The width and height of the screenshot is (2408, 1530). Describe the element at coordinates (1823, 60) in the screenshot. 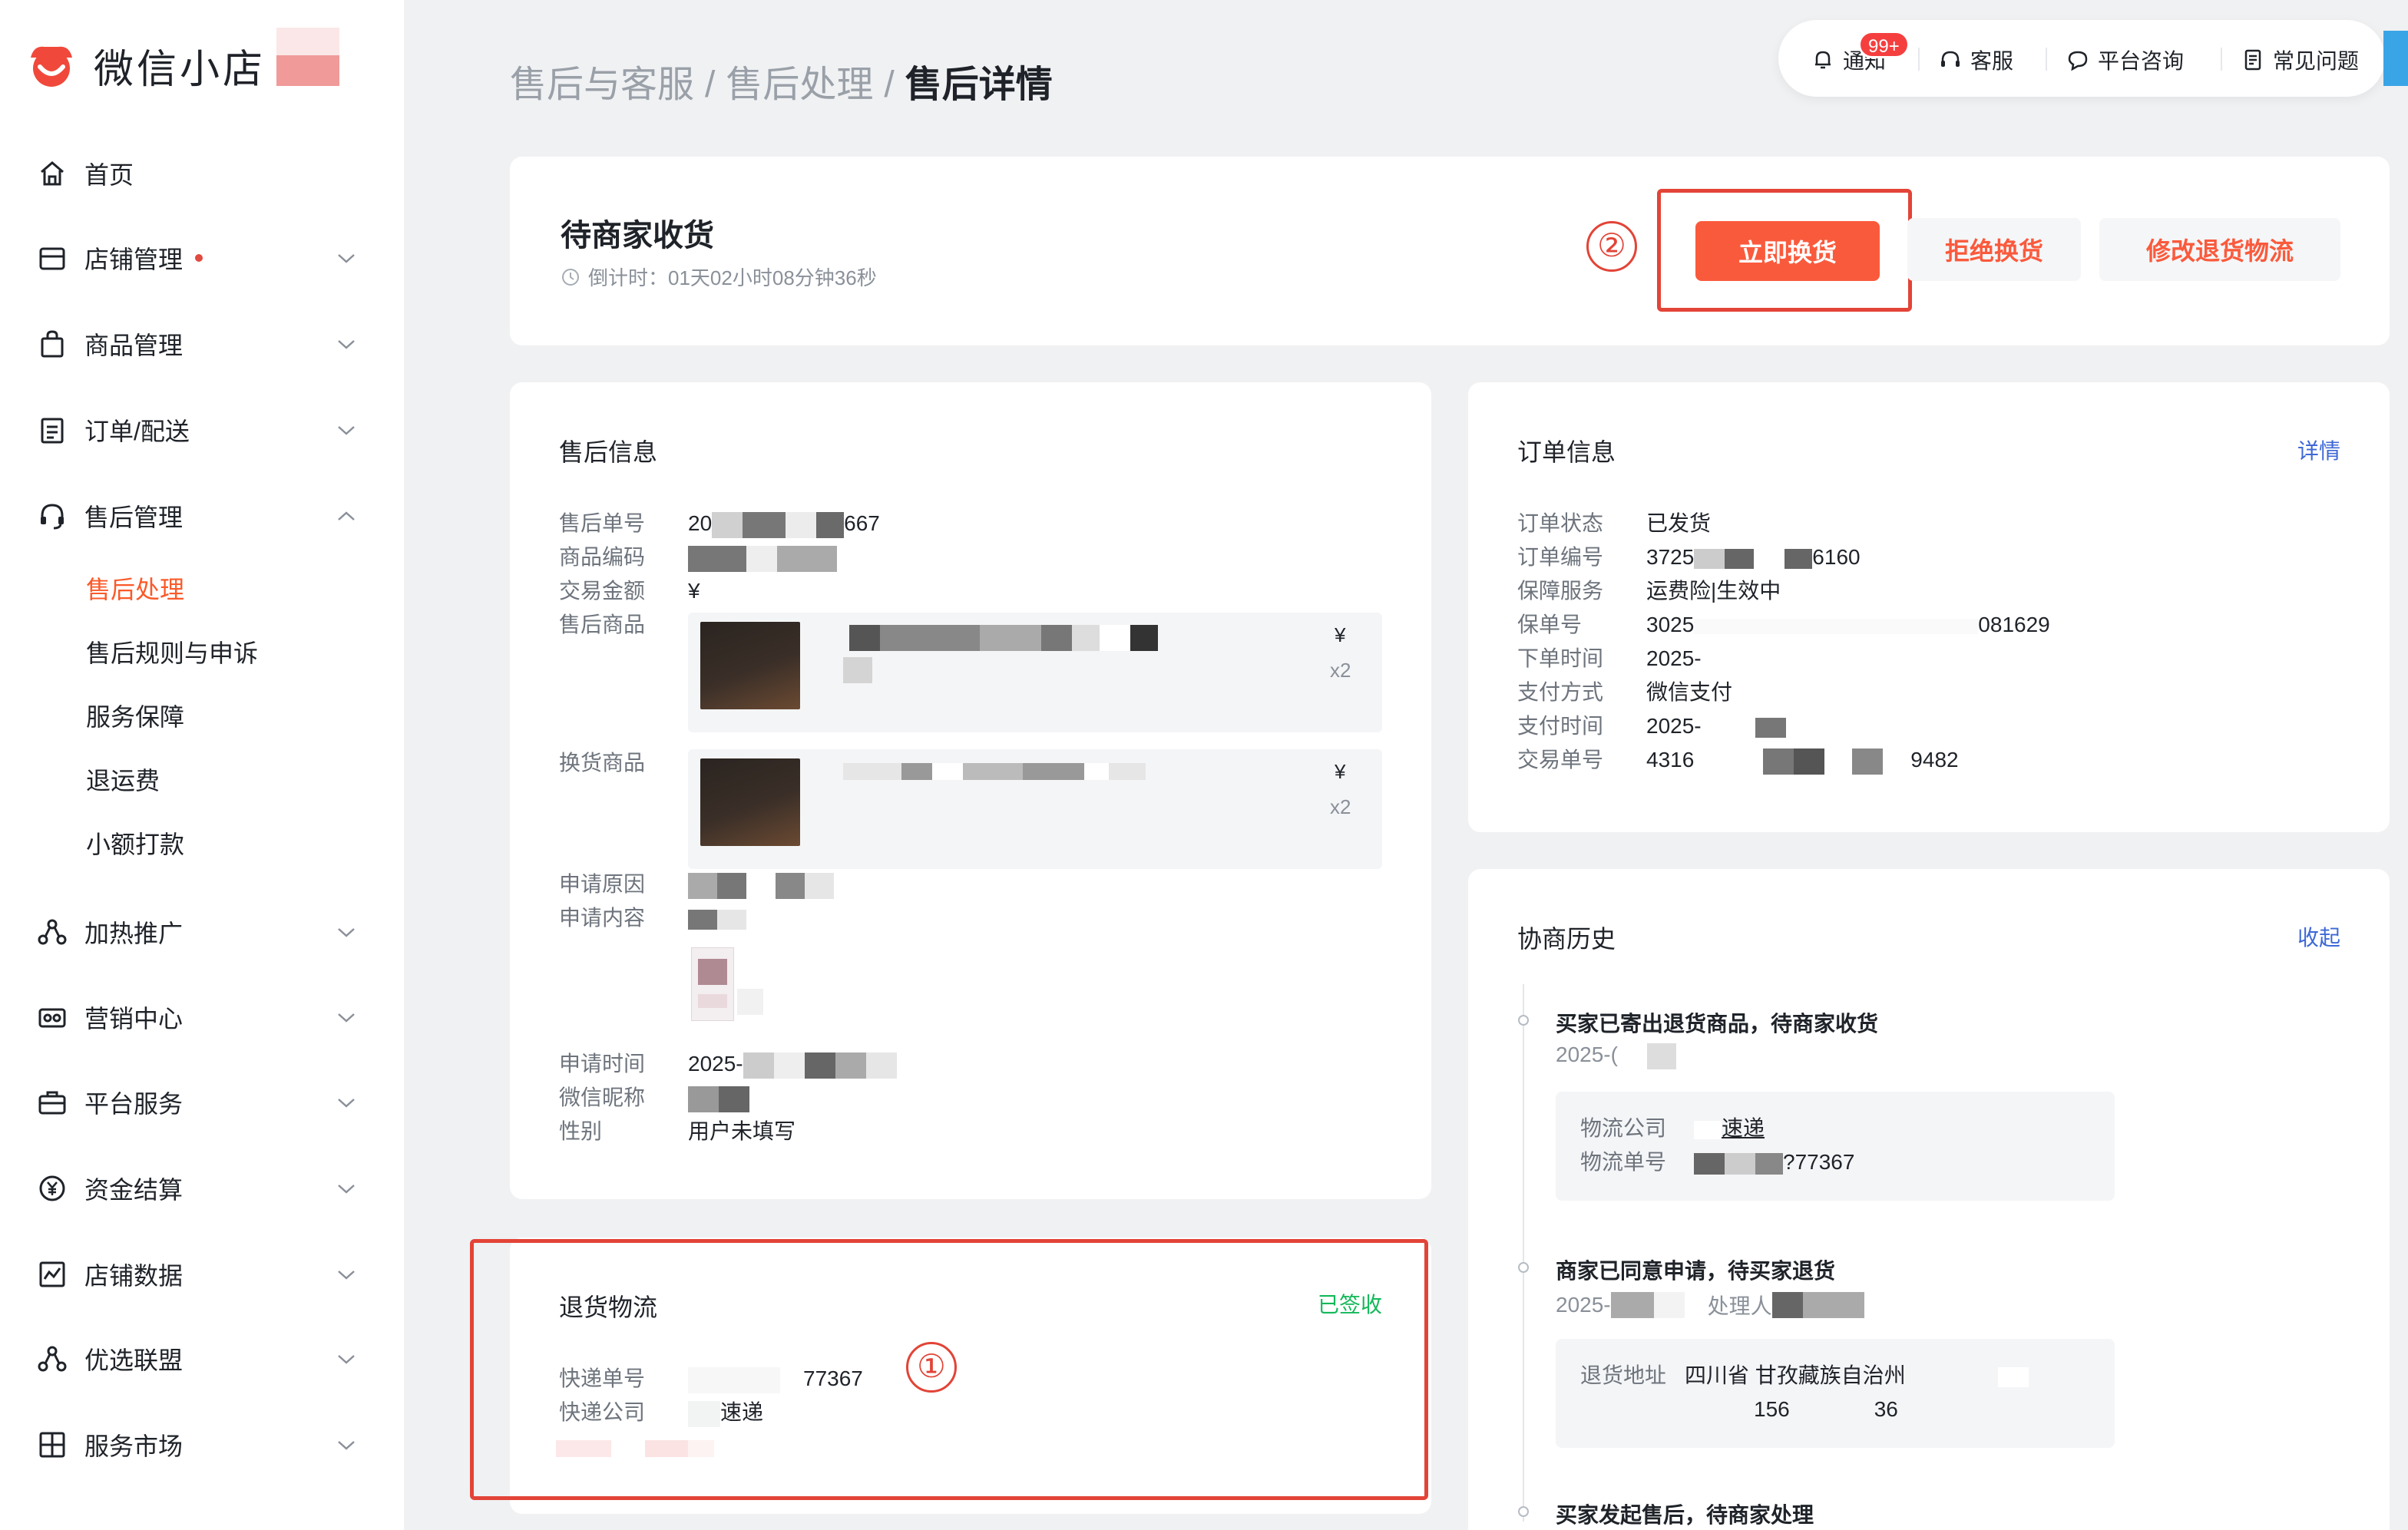

I see `bell-icon` at that location.